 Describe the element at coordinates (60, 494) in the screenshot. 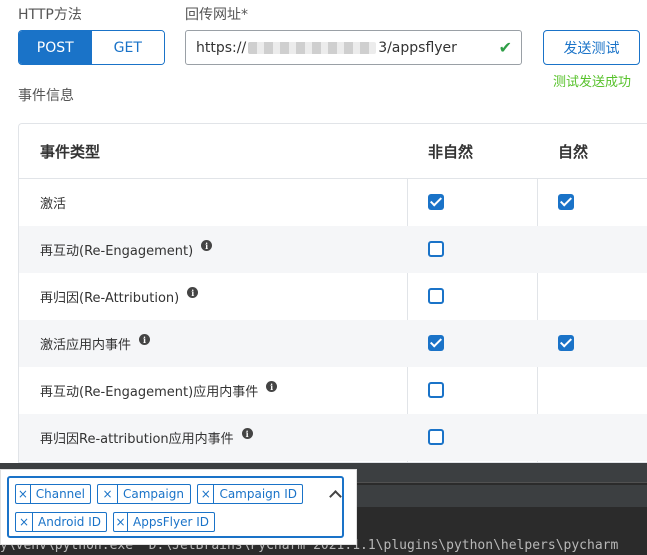

I see `parameter-tag-label: Channel` at that location.